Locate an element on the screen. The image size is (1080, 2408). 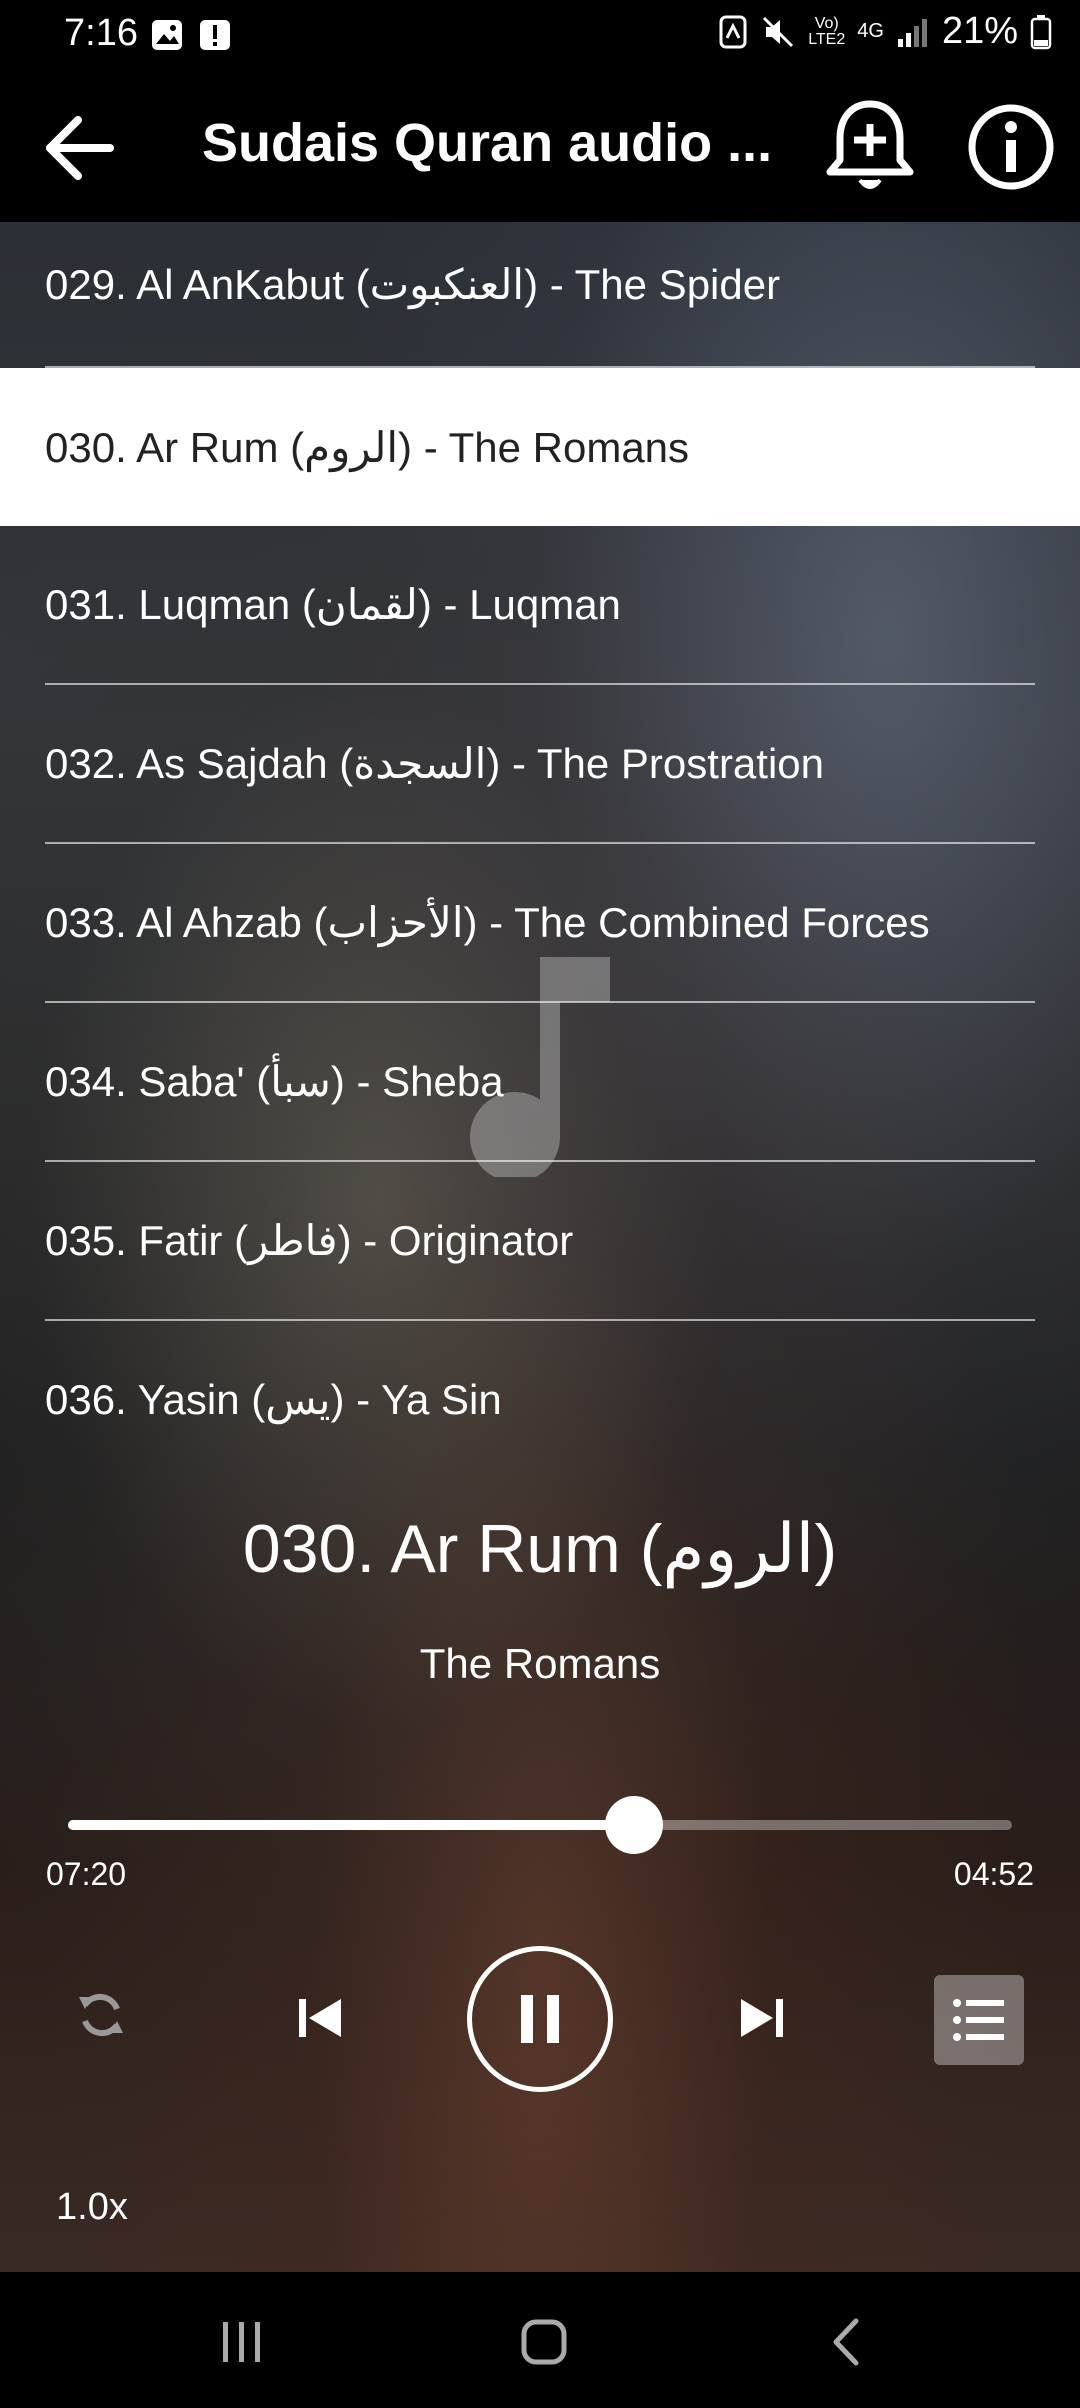
list-icon is located at coordinates (978, 2020).